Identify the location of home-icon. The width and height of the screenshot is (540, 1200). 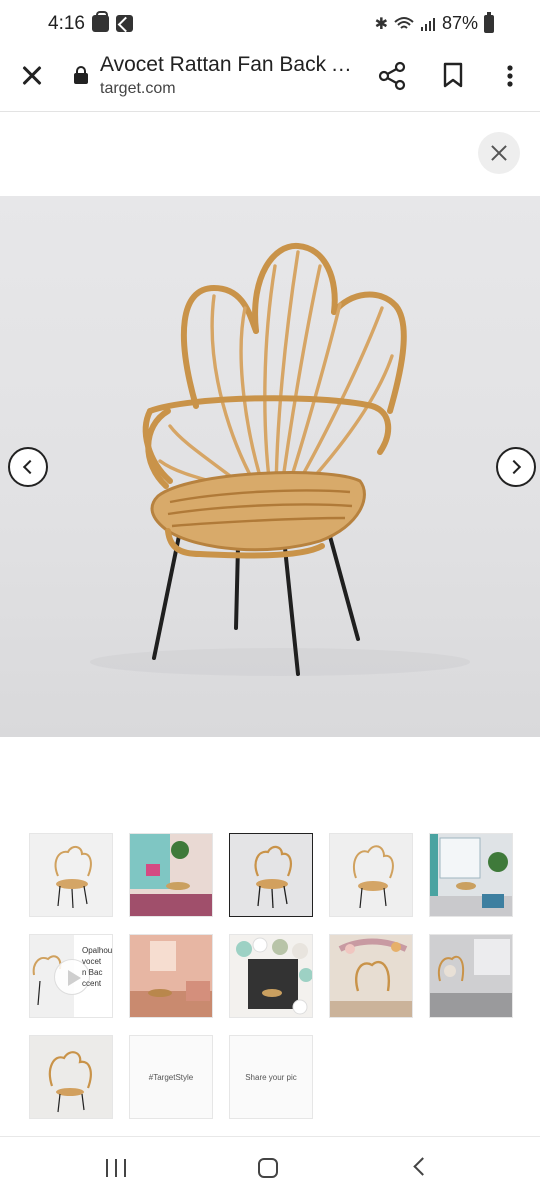
(268, 1168).